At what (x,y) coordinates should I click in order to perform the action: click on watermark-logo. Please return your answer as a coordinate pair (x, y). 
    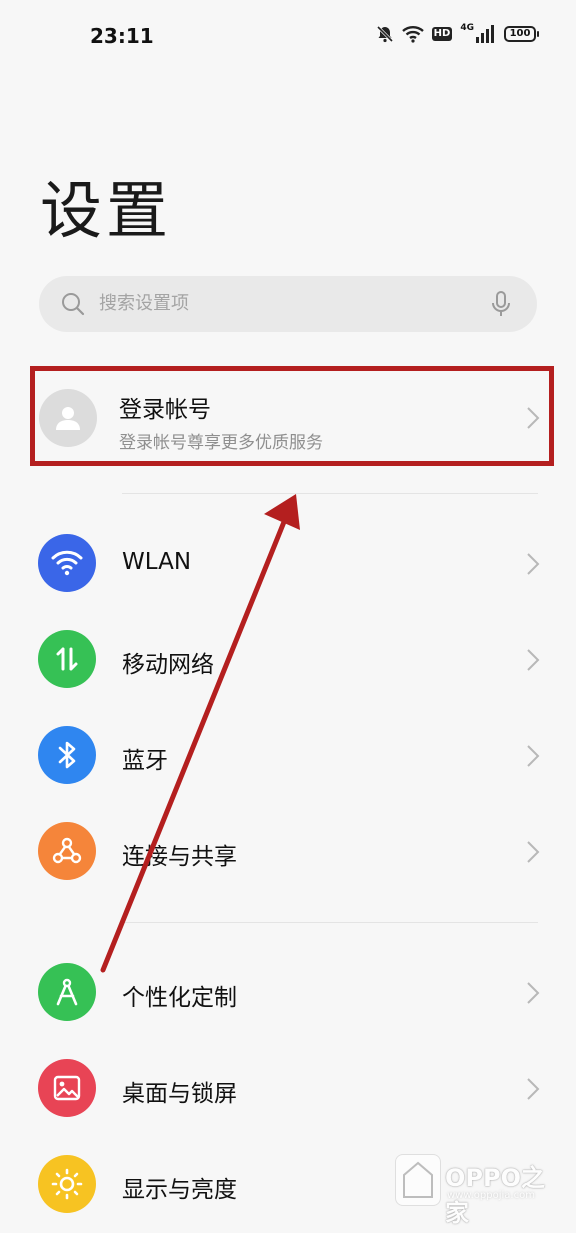
    Looking at the image, I should click on (418, 1180).